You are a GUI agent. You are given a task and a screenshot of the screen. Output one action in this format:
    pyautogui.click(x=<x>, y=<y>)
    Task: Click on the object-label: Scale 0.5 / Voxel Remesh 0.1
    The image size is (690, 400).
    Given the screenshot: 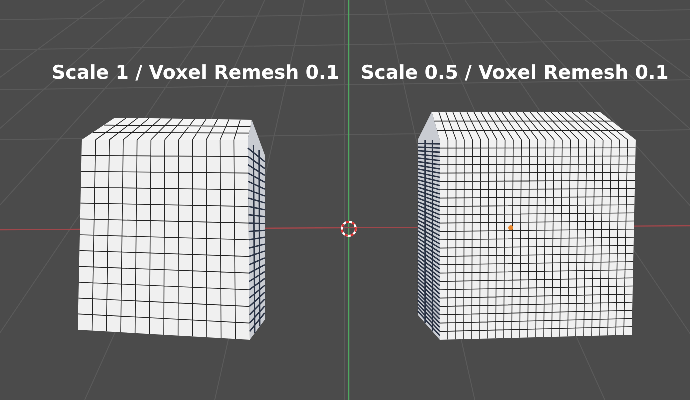 What is the action you would take?
    pyautogui.click(x=515, y=73)
    